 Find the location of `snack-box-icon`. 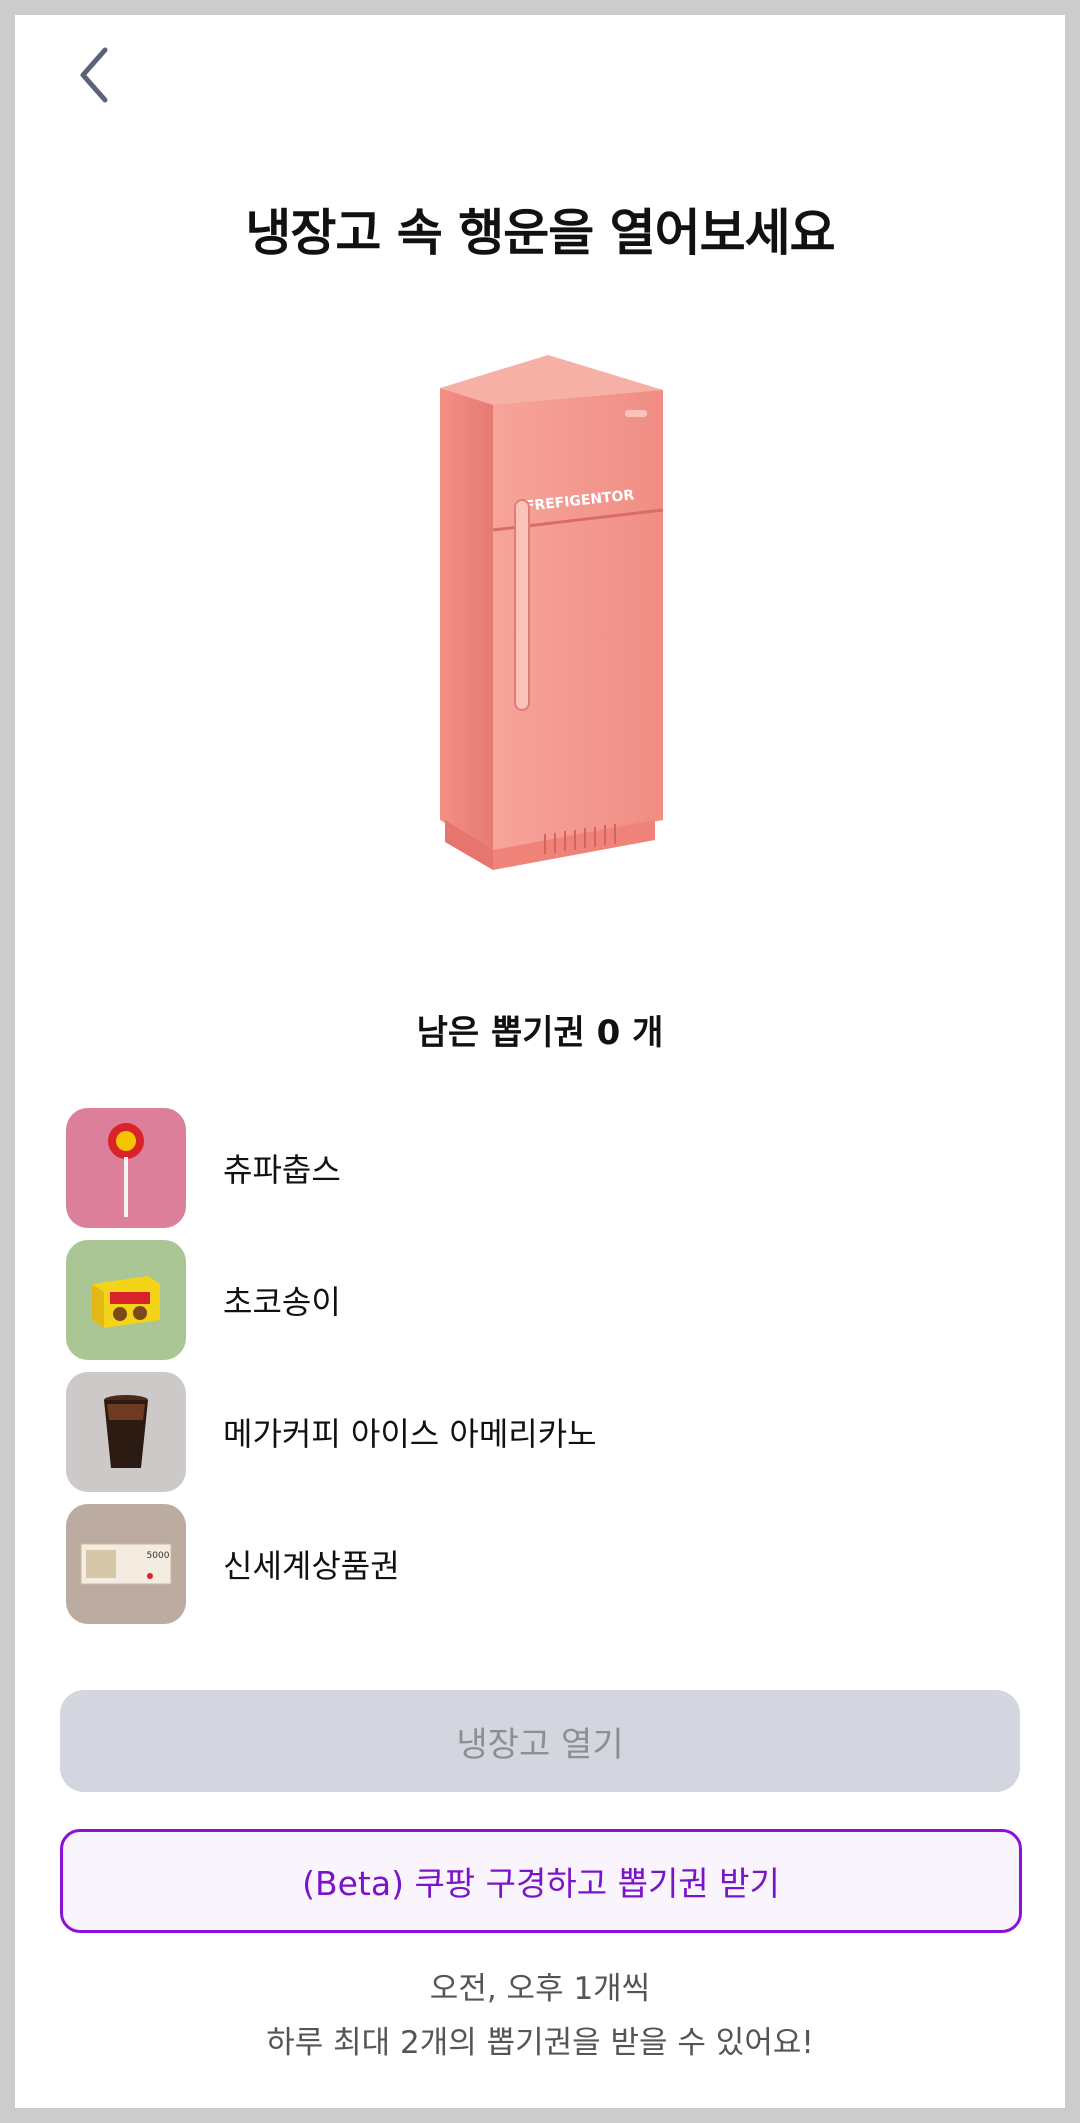

snack-box-icon is located at coordinates (126, 1302).